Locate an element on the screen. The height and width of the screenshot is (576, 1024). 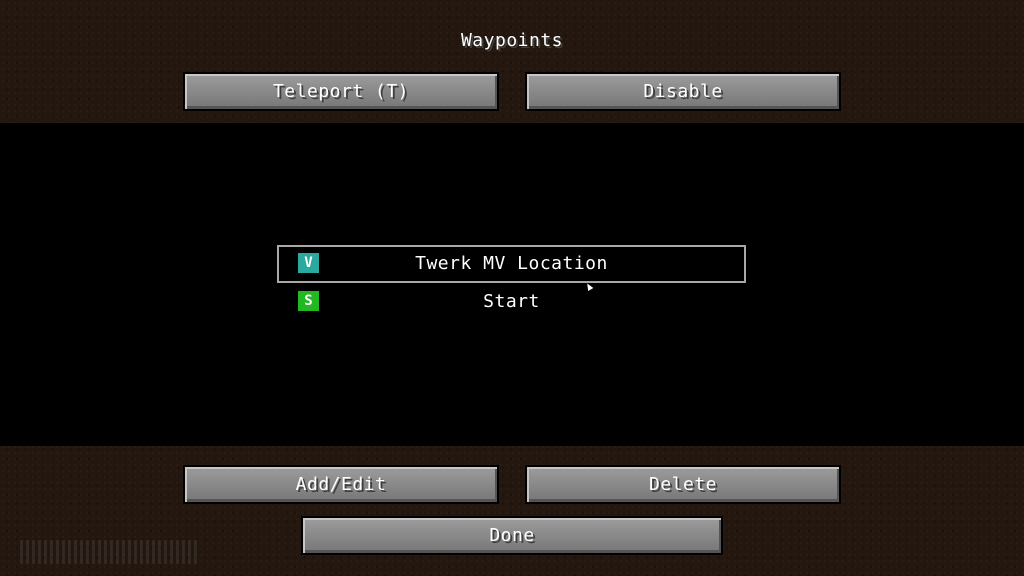
waypoint-name: Twerk MV Location is located at coordinates (511, 263).